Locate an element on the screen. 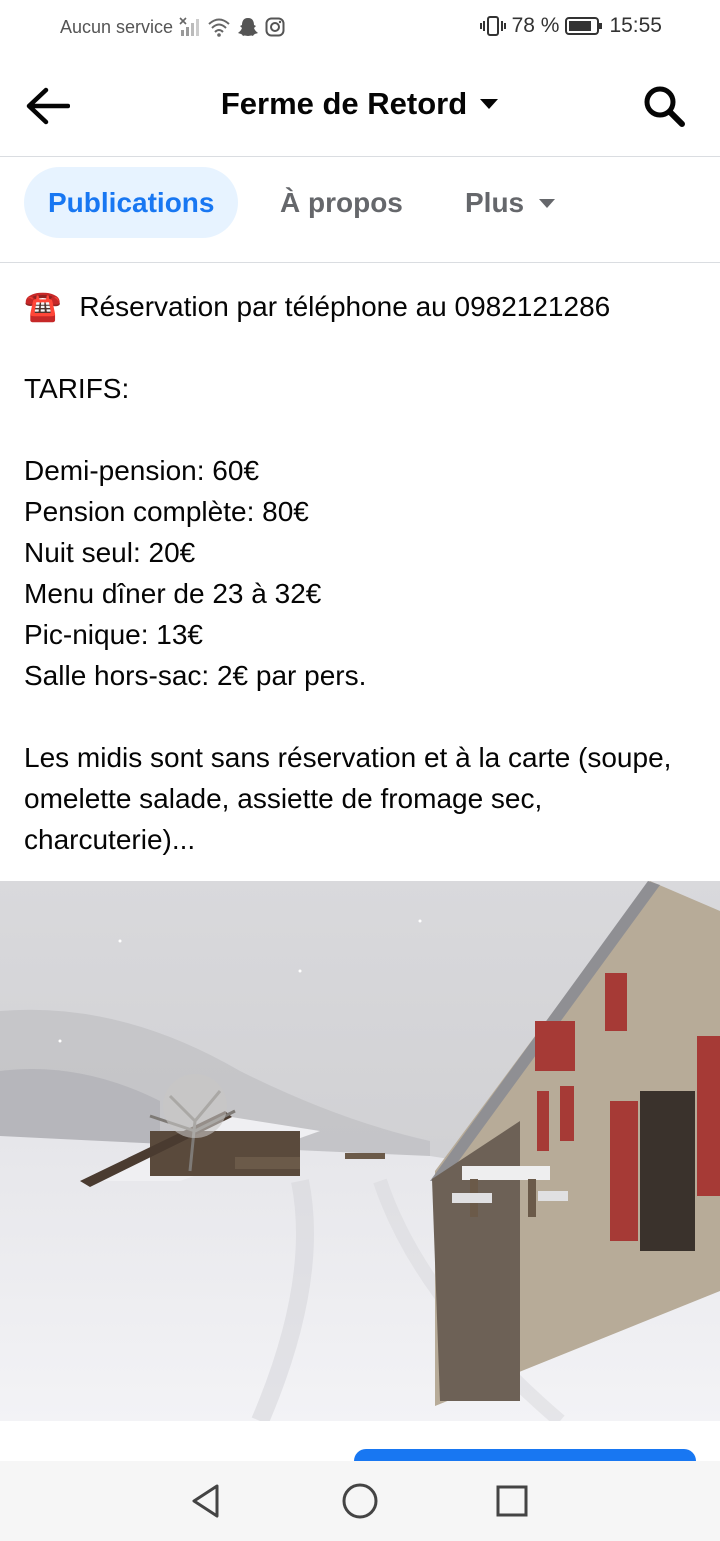 Image resolution: width=720 pixels, height=1541 pixels. price-item: Nuit seul: 20€ is located at coordinates (110, 552).